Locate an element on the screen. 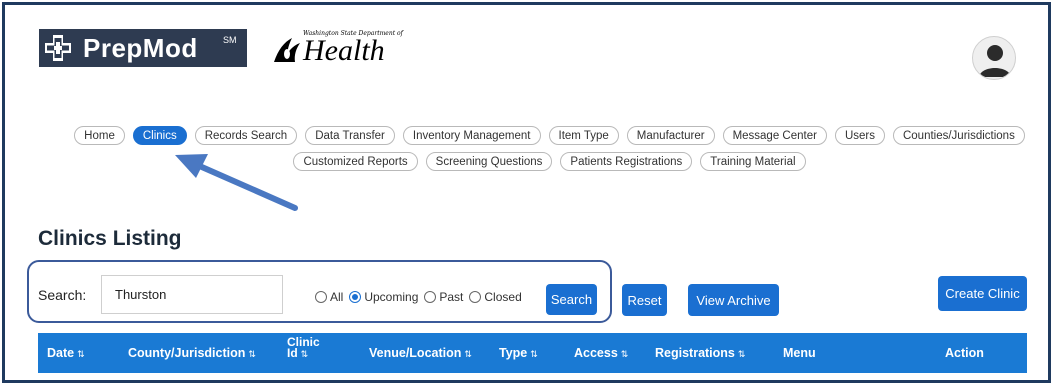 The height and width of the screenshot is (385, 1053). filter-all: All is located at coordinates (329, 297).